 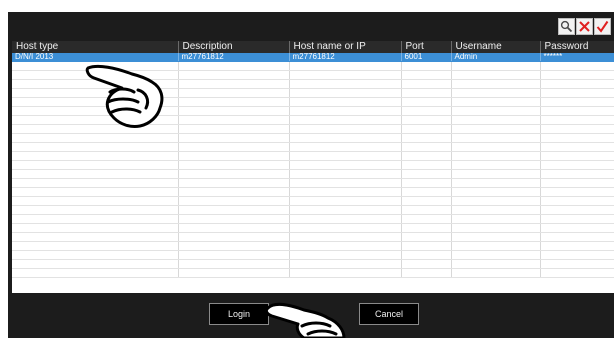 I want to click on cell-host-name-or-ip: m27761812, so click(x=345, y=57).